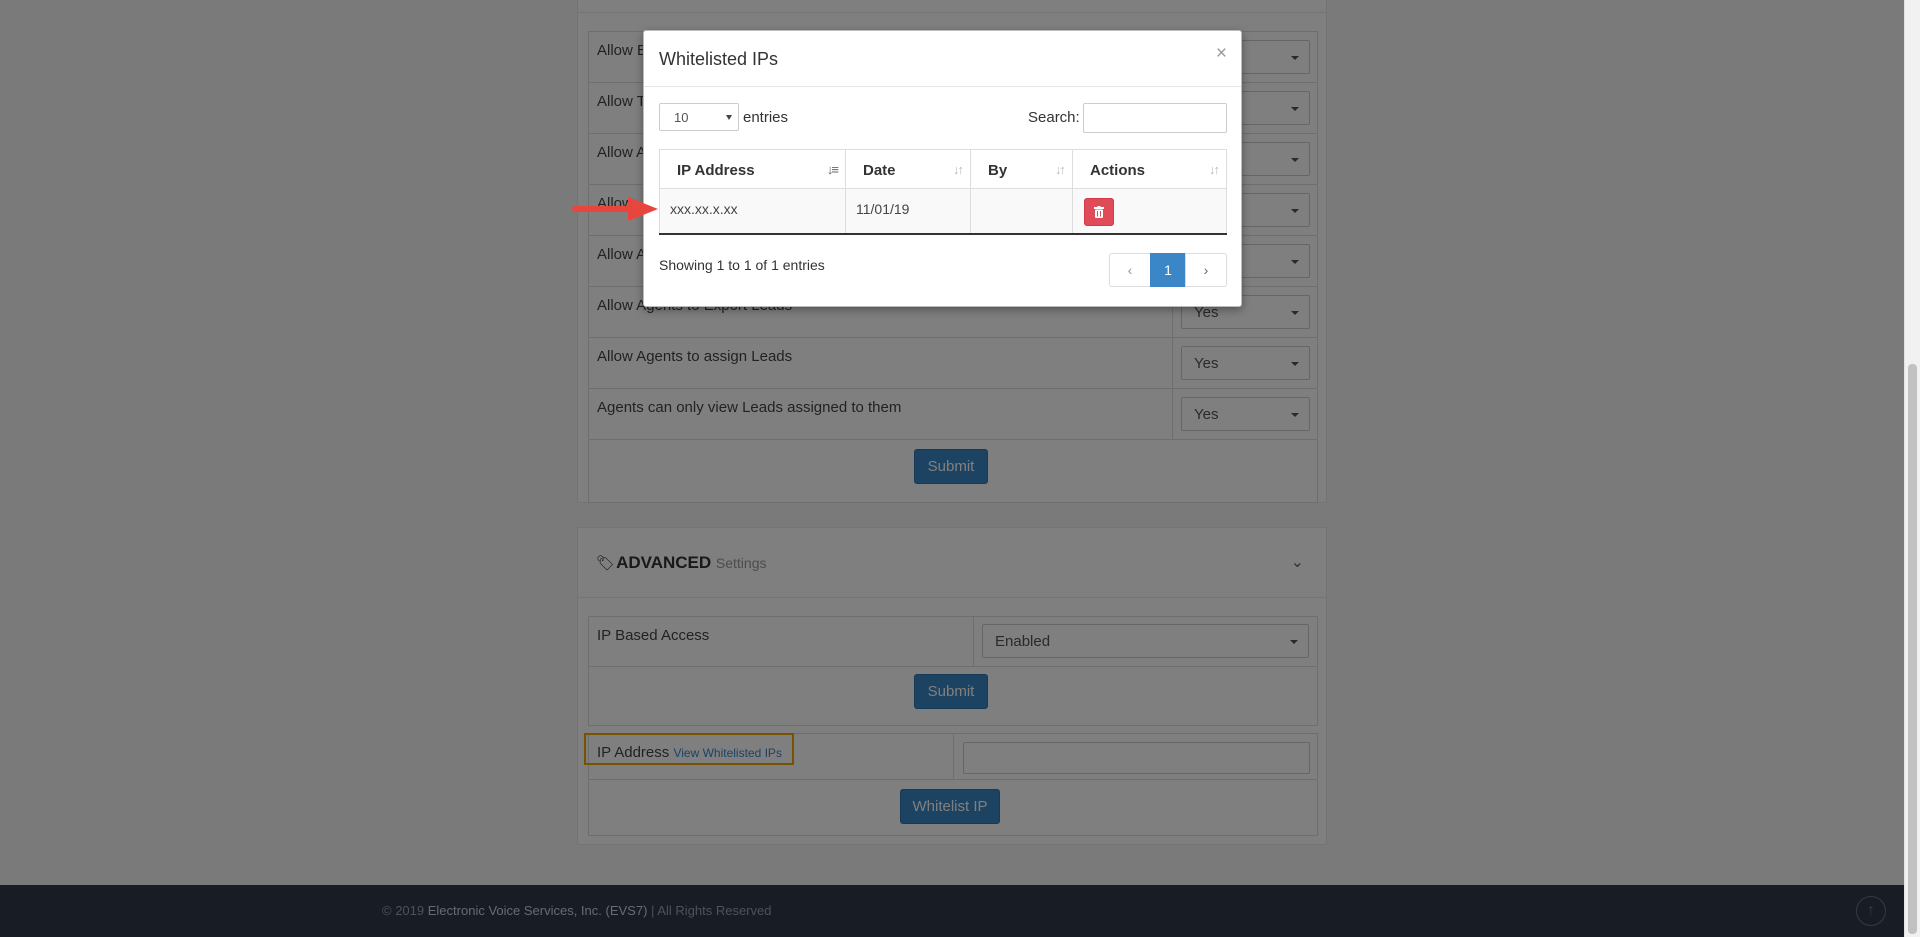 The width and height of the screenshot is (1920, 937). I want to click on modal-header: Whitelisted IPs ×, so click(942, 59).